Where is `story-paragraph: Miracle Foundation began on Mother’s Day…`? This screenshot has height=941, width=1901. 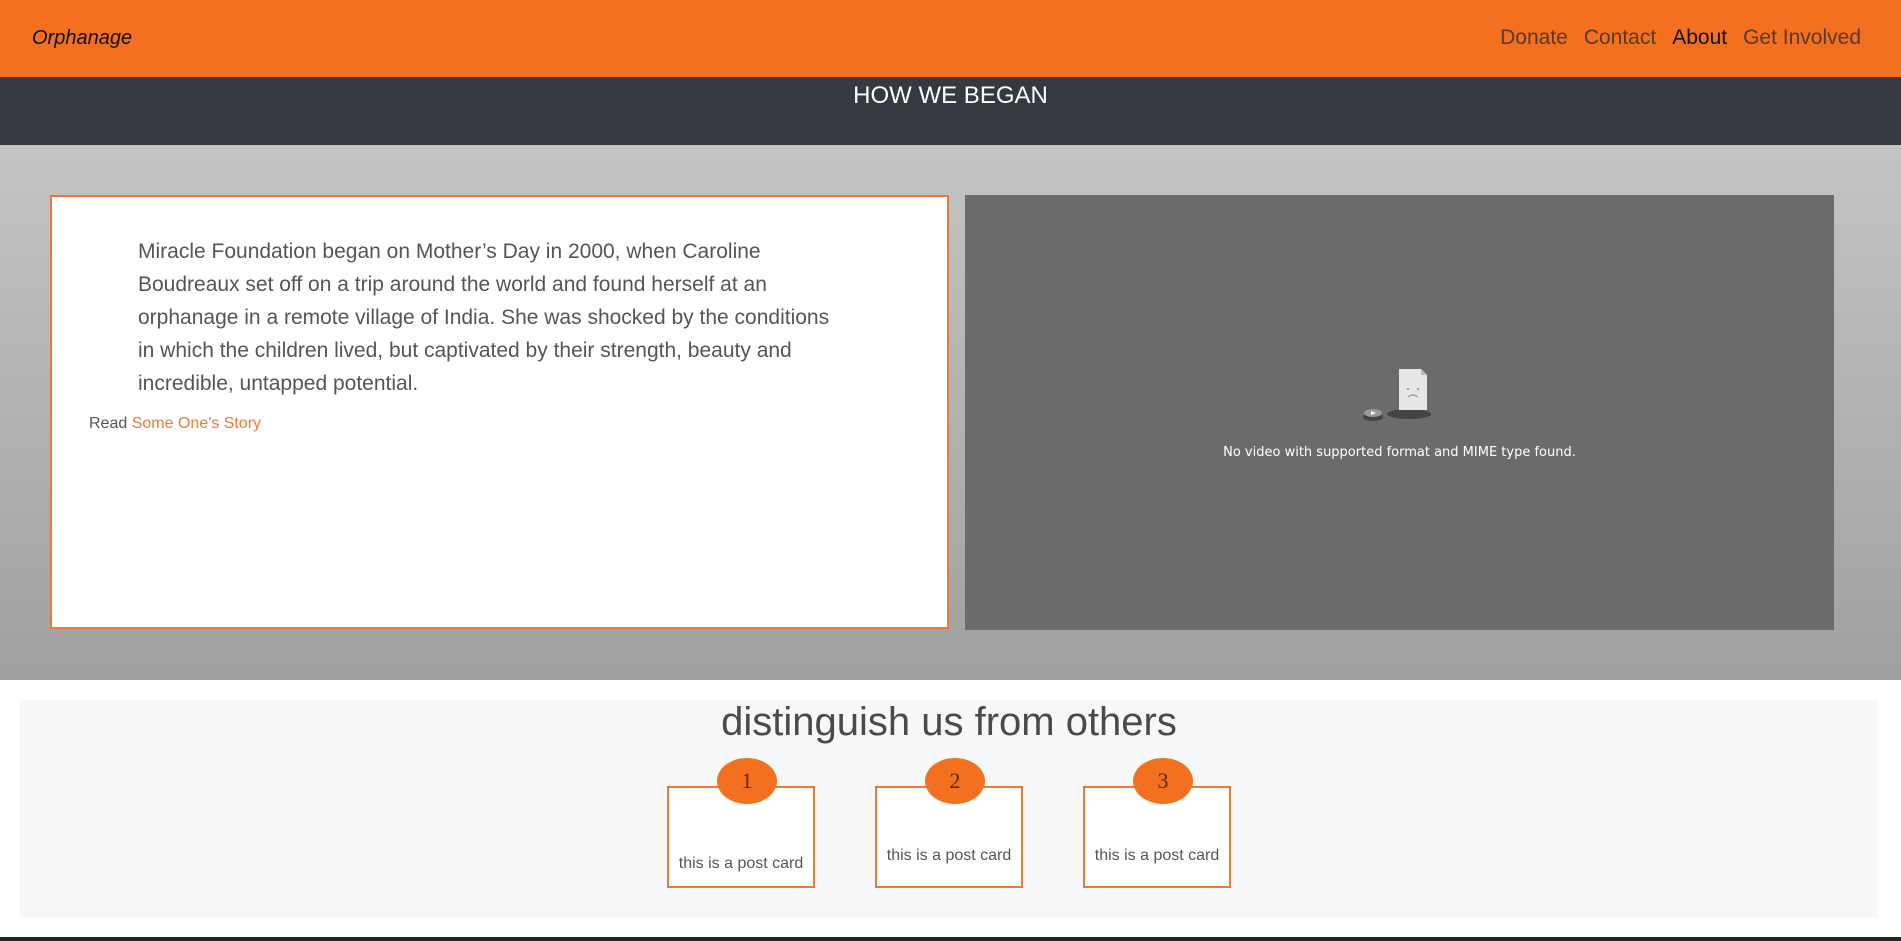
story-paragraph: Miracle Foundation began on Mother’s Day… is located at coordinates (484, 317).